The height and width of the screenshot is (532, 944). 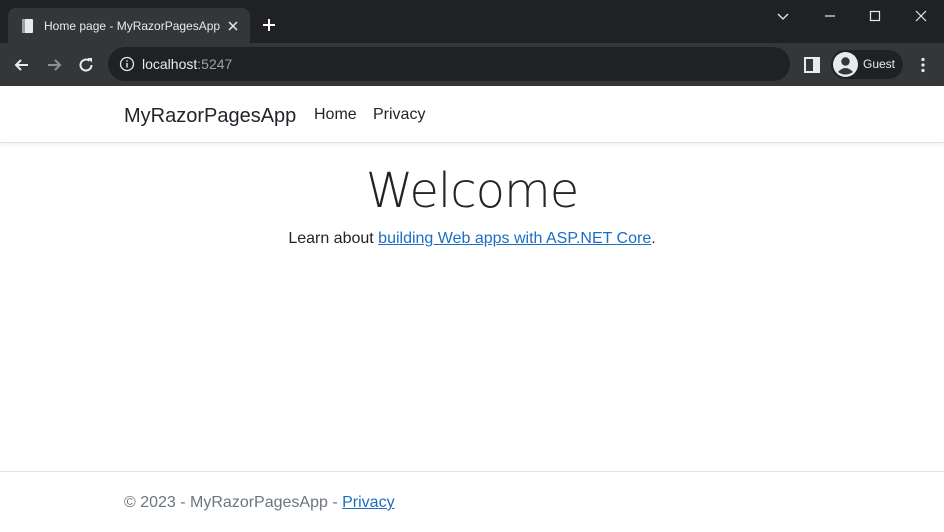 What do you see at coordinates (830, 16) in the screenshot?
I see `minimize-icon` at bounding box center [830, 16].